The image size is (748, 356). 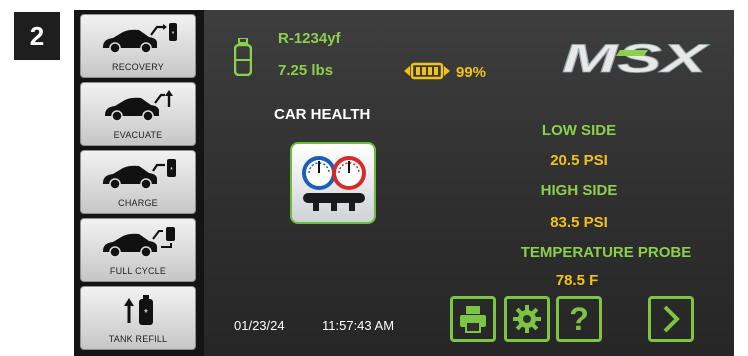 I want to click on high-side-value: 83.5 PSI, so click(x=579, y=222).